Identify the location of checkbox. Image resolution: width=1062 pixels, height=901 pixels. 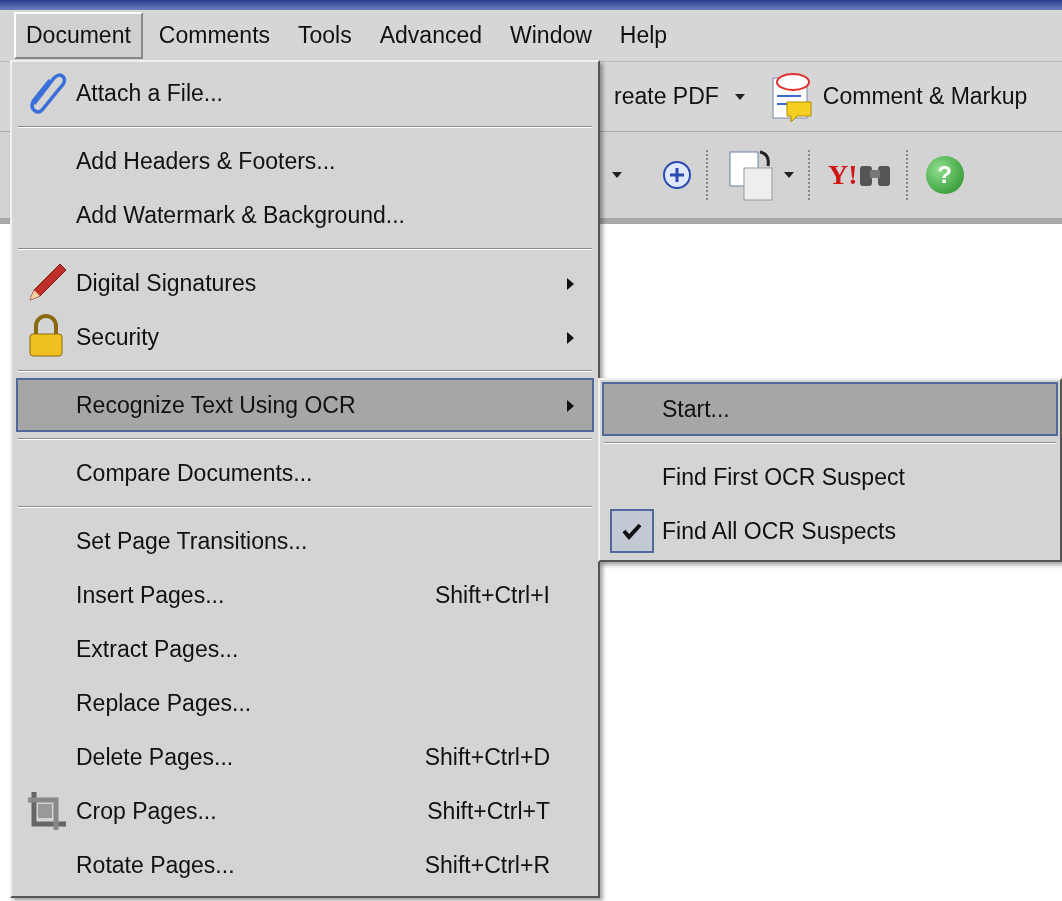
(632, 531).